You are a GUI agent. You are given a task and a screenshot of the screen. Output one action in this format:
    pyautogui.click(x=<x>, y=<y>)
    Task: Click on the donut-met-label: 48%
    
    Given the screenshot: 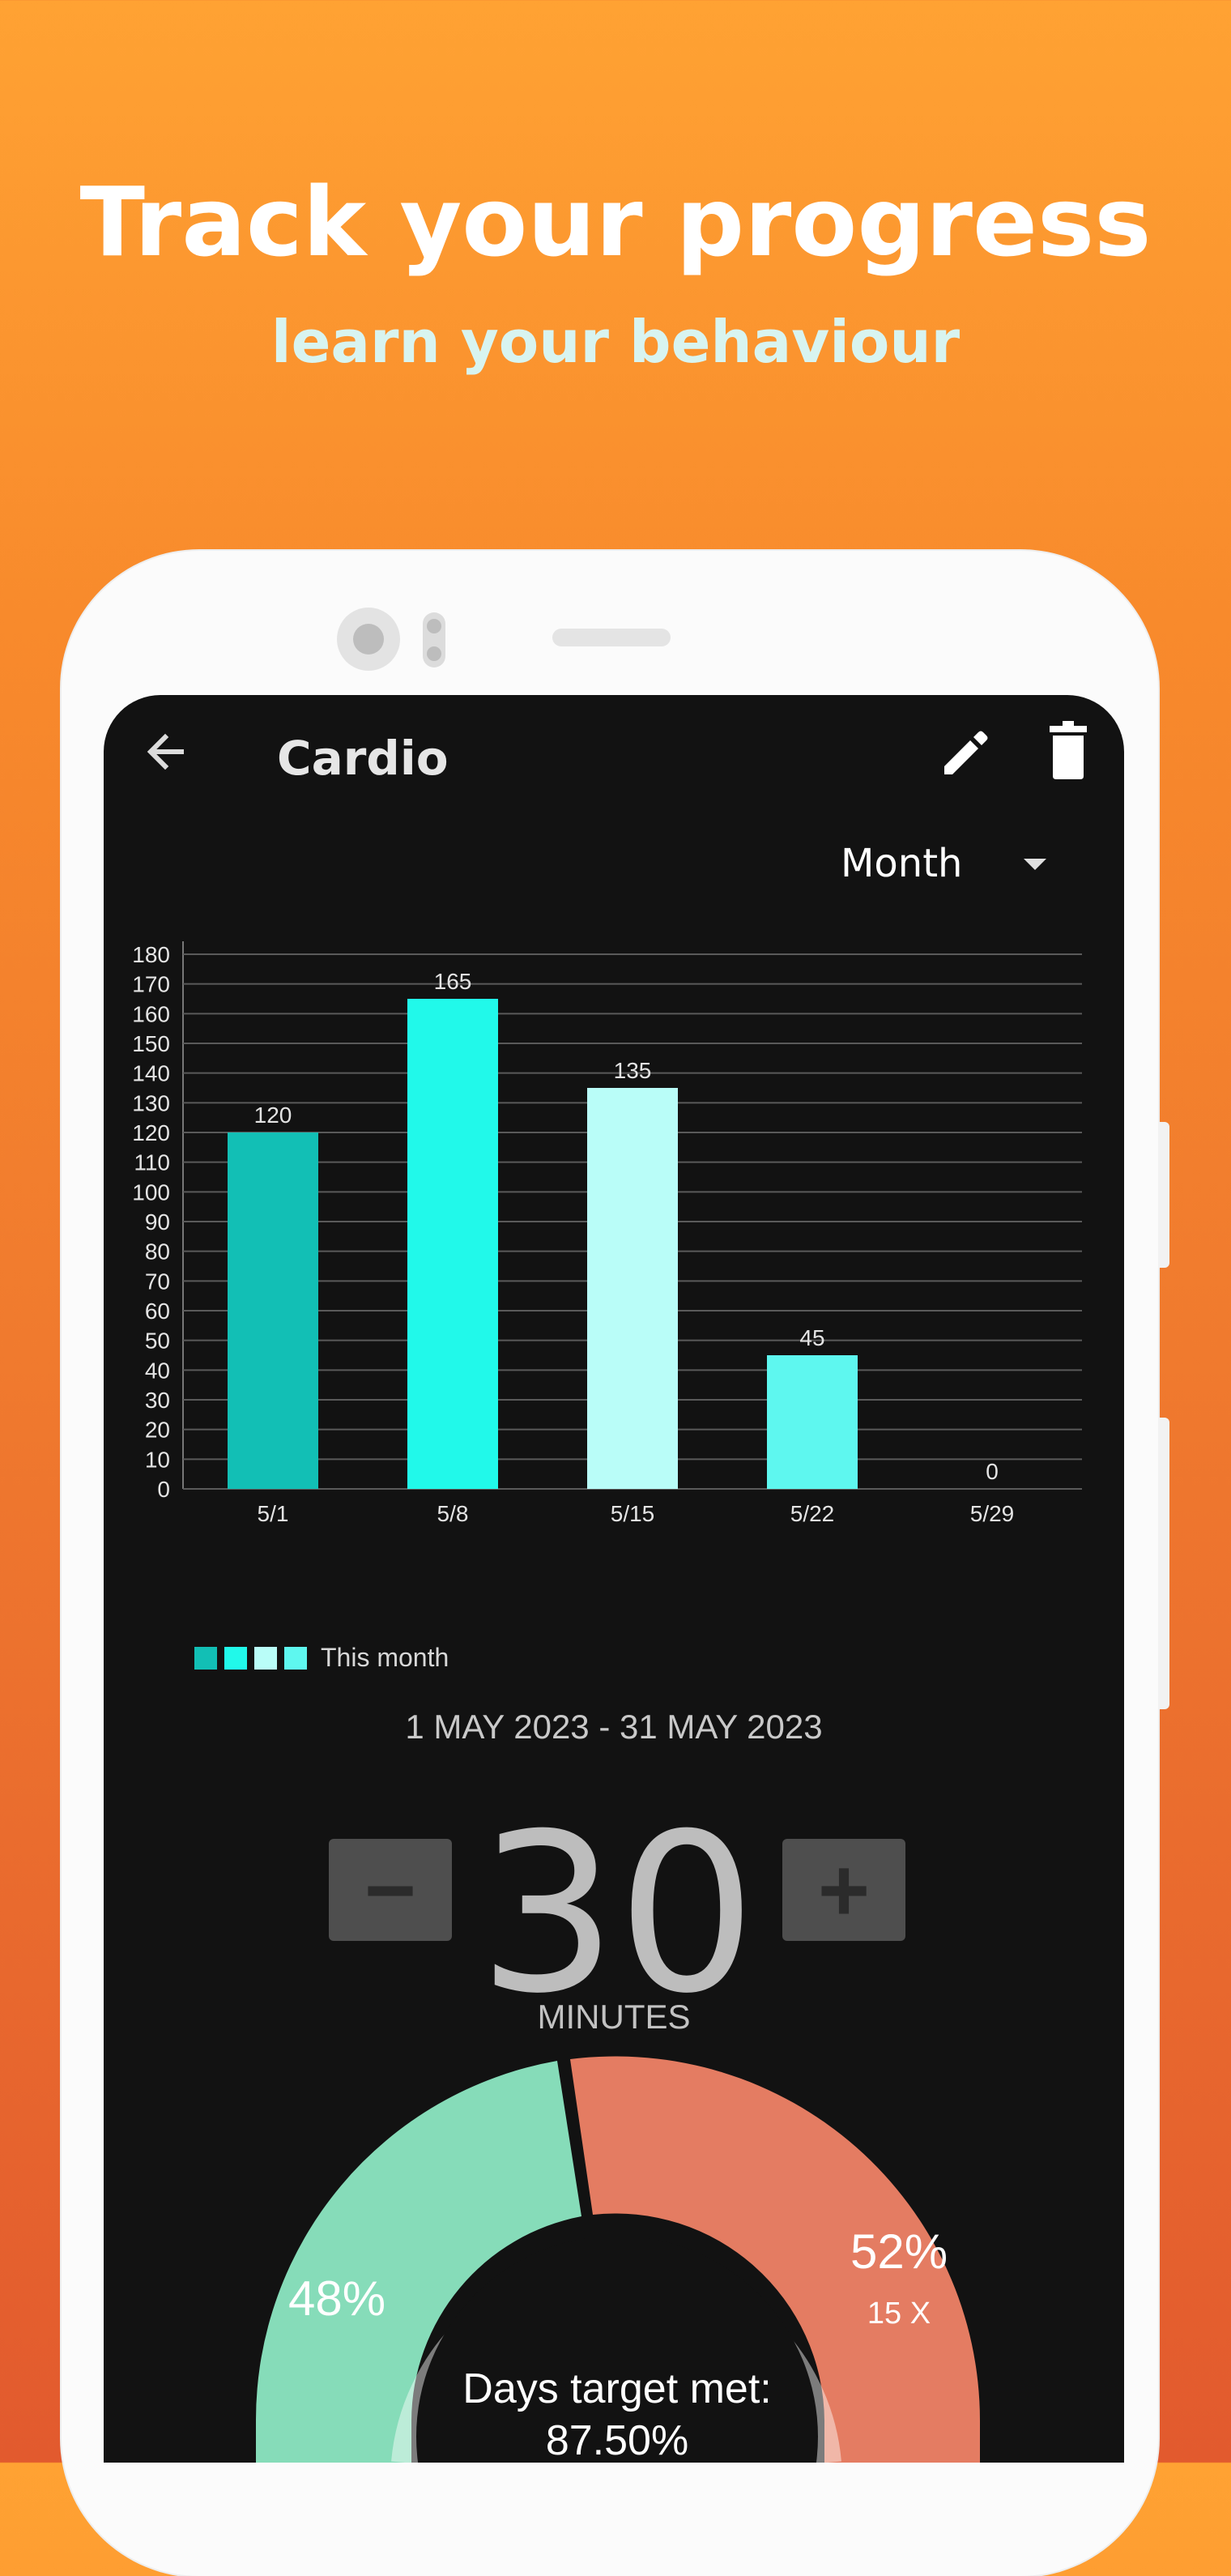 What is the action you would take?
    pyautogui.click(x=336, y=2298)
    